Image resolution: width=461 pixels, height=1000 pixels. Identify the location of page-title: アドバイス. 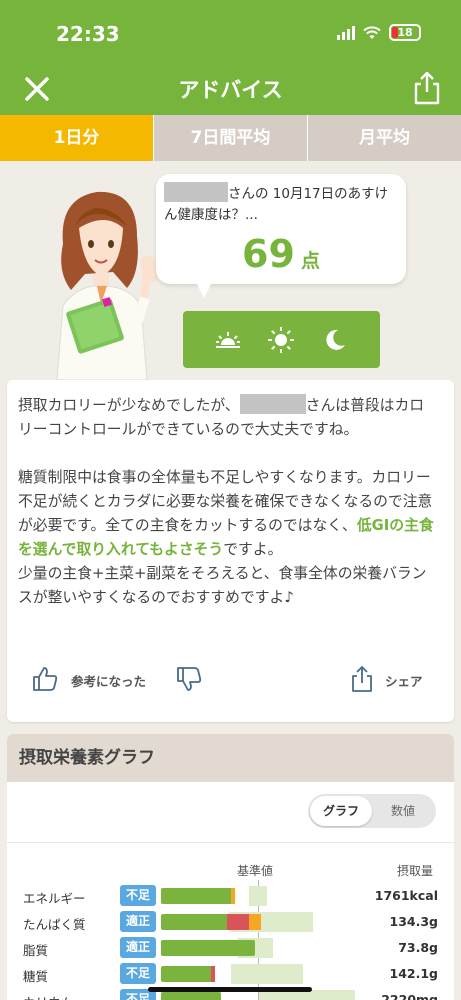
(230, 90).